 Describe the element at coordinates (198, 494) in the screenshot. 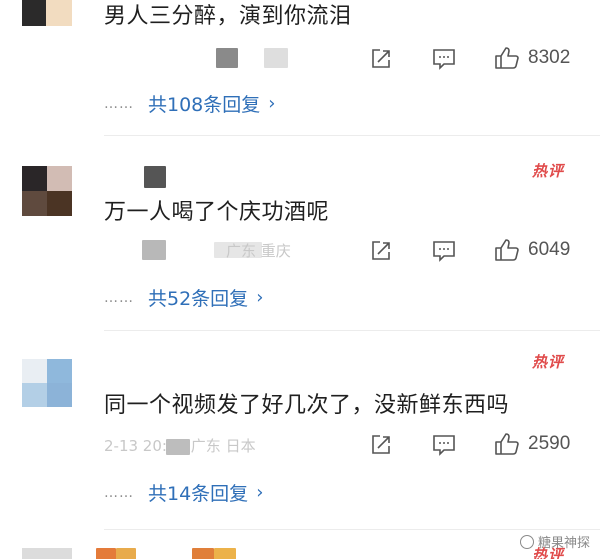

I see `replies-count: 共14条回复` at that location.